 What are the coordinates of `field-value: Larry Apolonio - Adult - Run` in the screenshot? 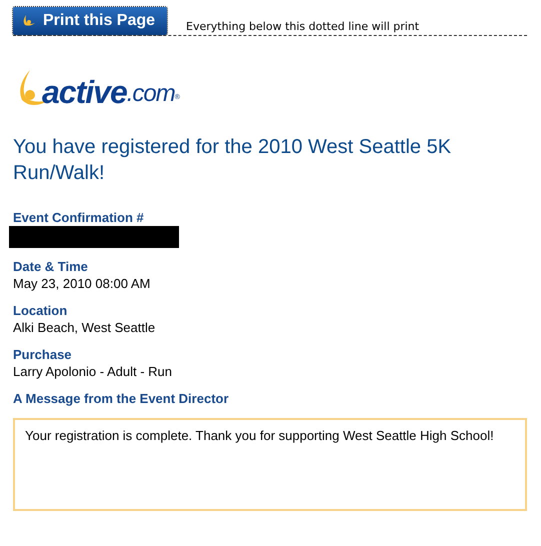 It's located at (93, 371).